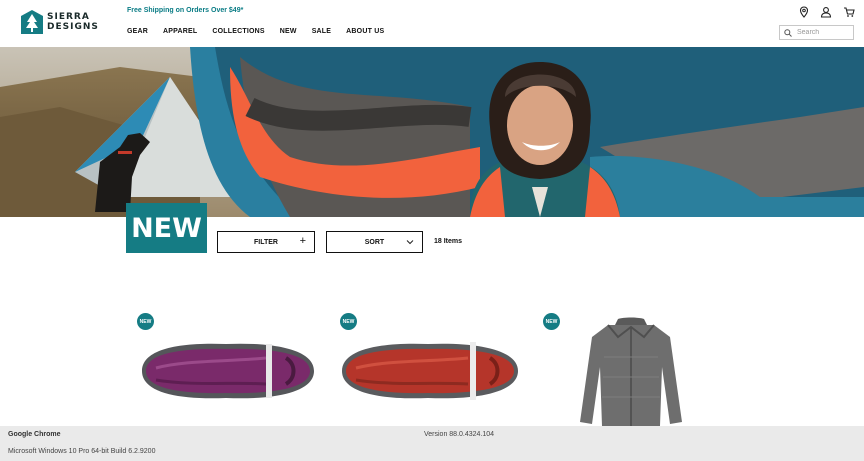 Image resolution: width=864 pixels, height=461 pixels. Describe the element at coordinates (302, 241) in the screenshot. I see `plus-icon: +` at that location.